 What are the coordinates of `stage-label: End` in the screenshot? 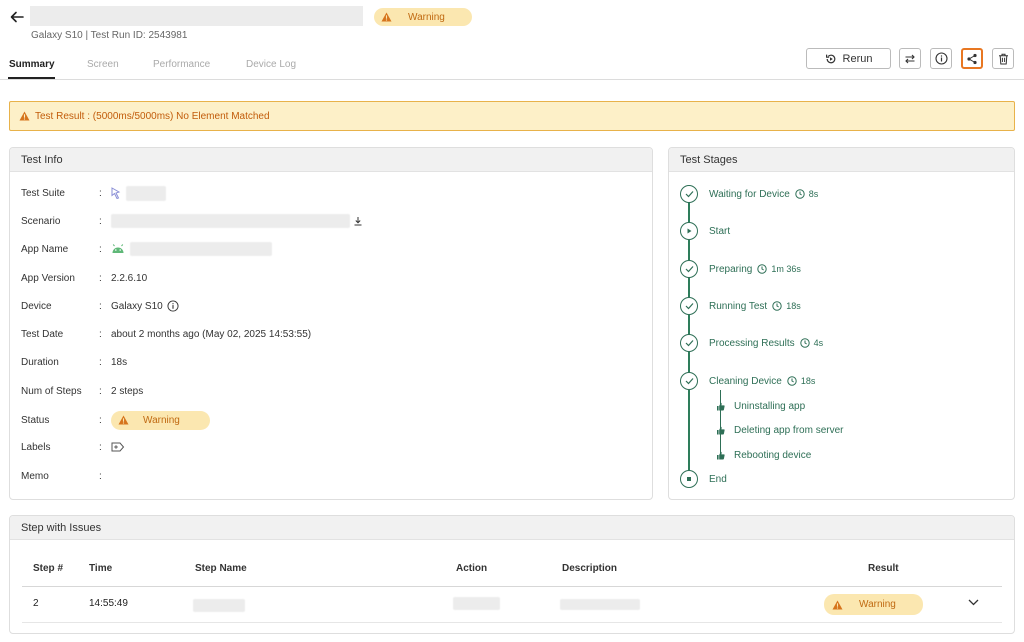 It's located at (718, 479).